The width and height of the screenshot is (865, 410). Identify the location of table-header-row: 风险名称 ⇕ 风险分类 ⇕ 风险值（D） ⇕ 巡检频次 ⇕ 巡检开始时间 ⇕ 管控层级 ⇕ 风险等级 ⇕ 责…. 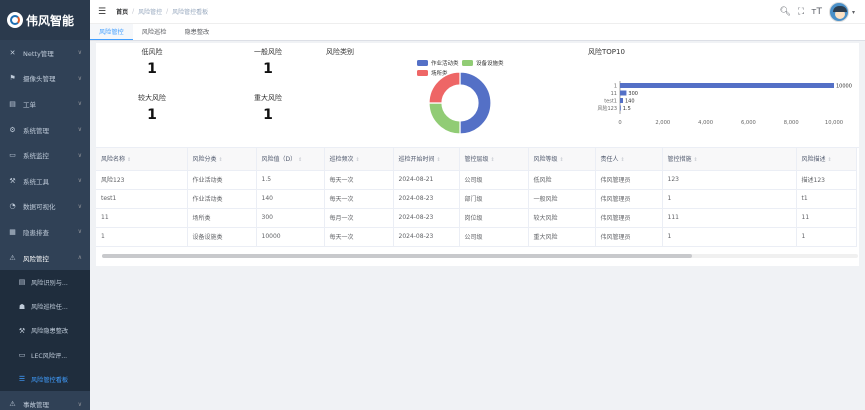
(476, 159).